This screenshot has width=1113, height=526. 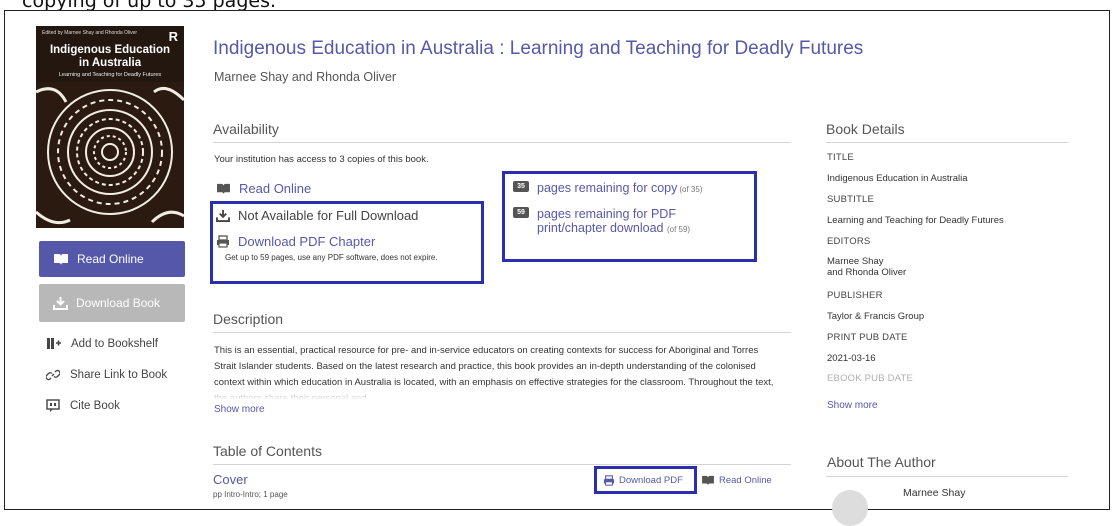 What do you see at coordinates (106, 375) in the screenshot?
I see `share-link-button: Share Link to Book` at bounding box center [106, 375].